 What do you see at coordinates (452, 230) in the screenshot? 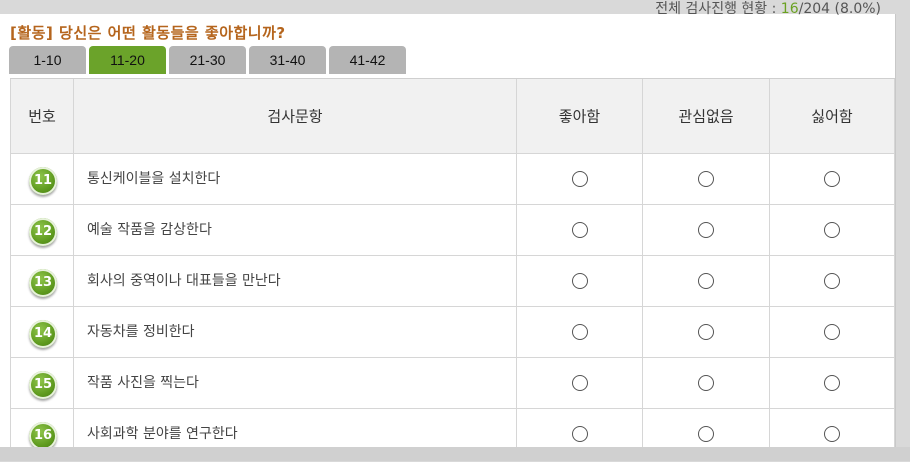
I see `table-row: 12 예술 작품을 감상한다` at bounding box center [452, 230].